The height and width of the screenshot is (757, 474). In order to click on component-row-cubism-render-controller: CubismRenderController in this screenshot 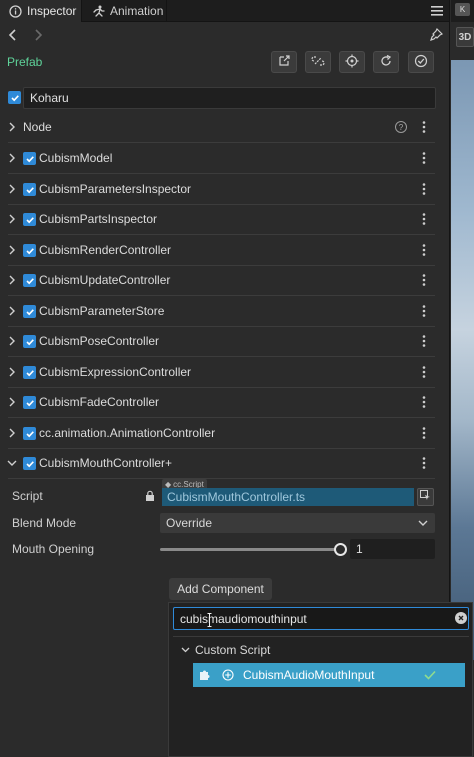, I will do `click(224, 250)`.